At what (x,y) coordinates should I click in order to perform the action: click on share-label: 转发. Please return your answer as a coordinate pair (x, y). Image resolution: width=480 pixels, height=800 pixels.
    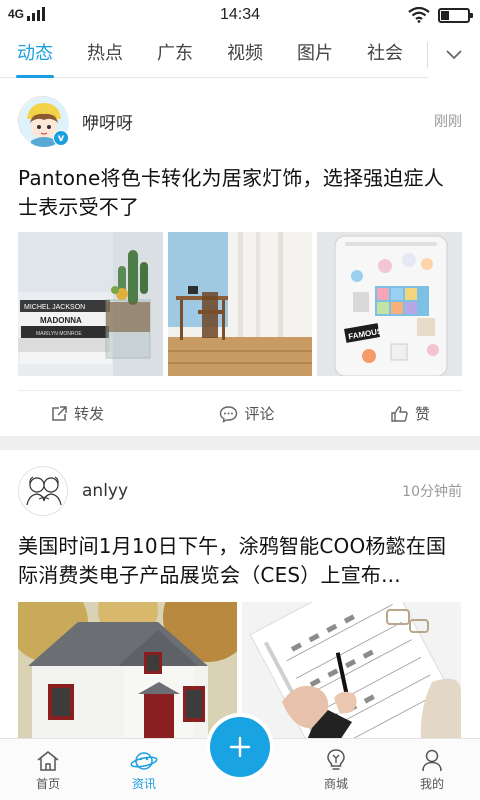
    Looking at the image, I should click on (89, 414).